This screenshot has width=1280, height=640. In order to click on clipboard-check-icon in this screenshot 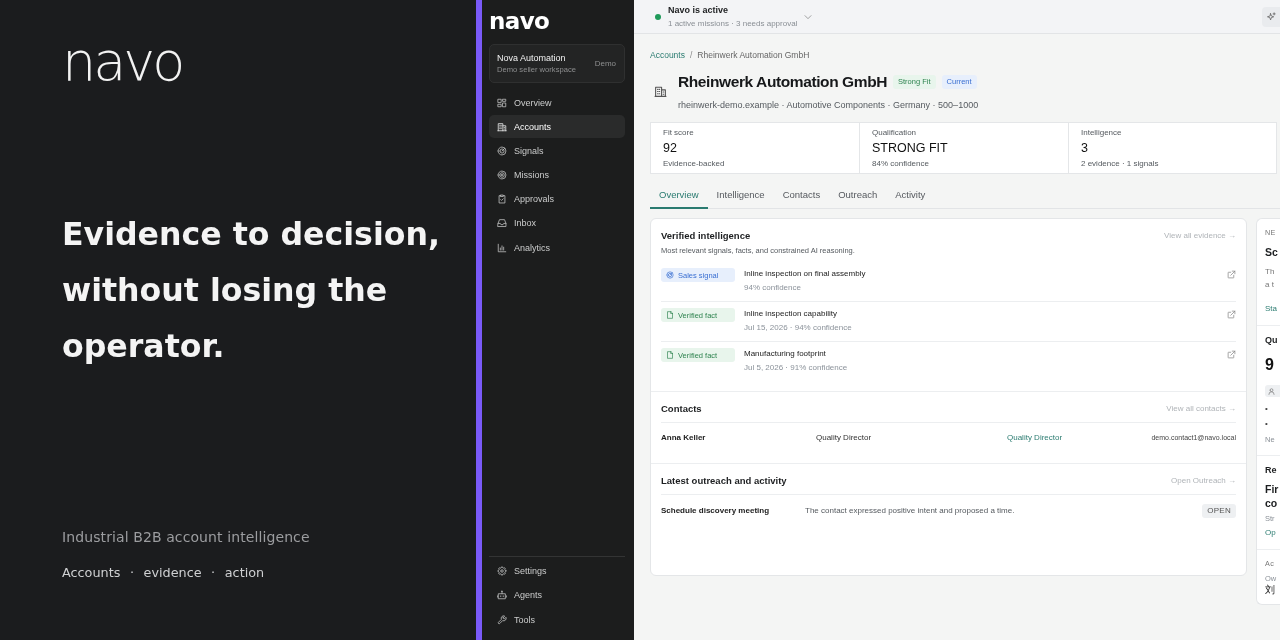, I will do `click(502, 199)`.